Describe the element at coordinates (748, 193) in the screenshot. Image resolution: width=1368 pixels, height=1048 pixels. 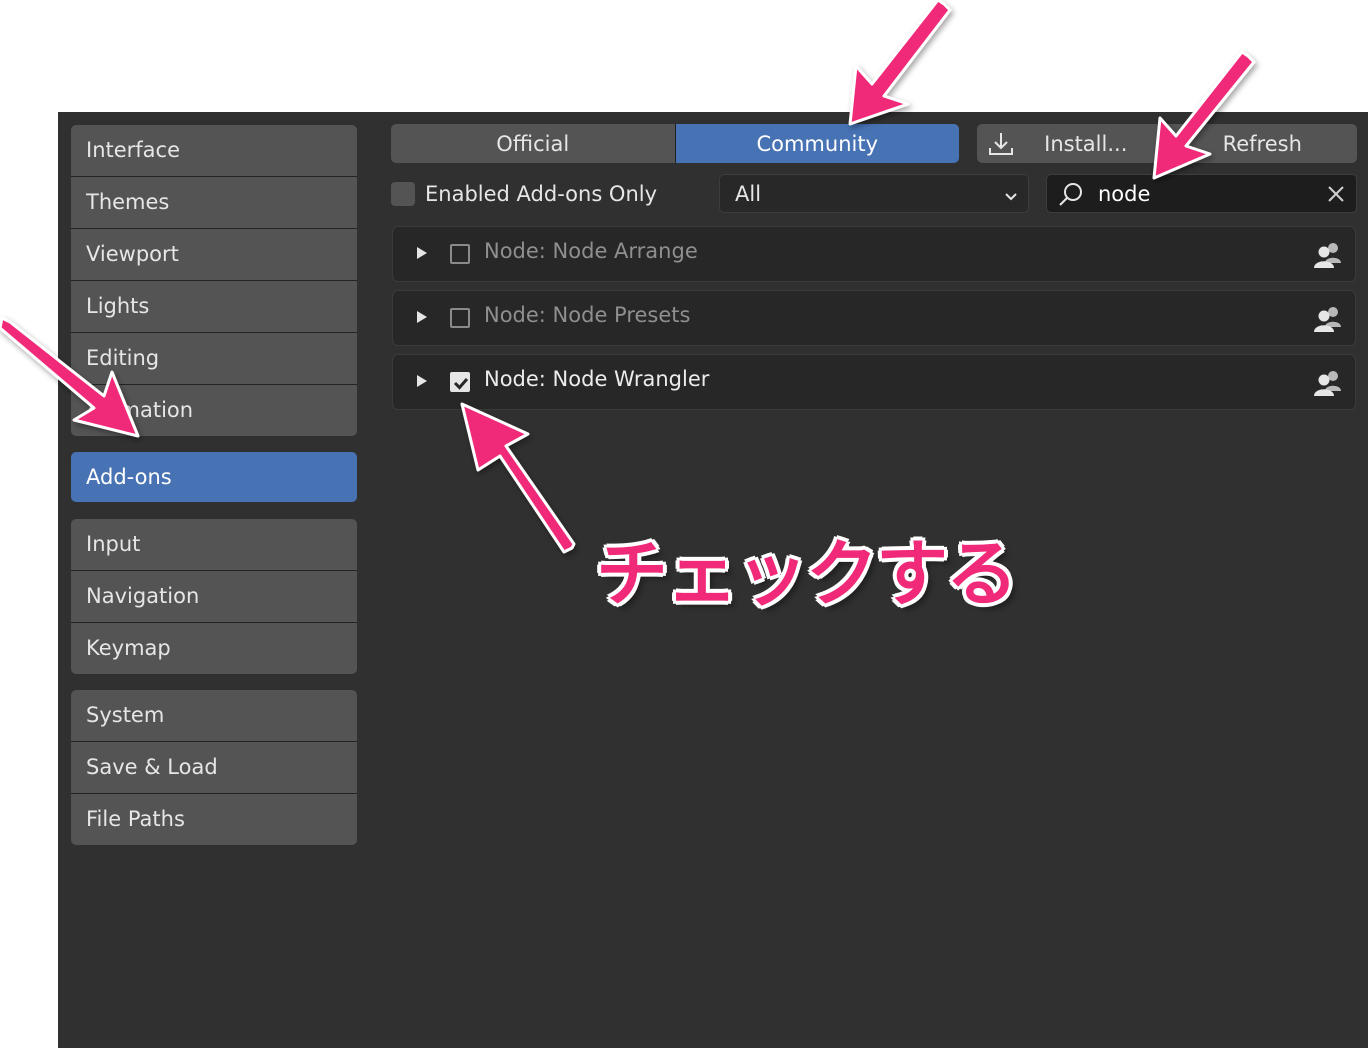
I see `category-value: All` at that location.